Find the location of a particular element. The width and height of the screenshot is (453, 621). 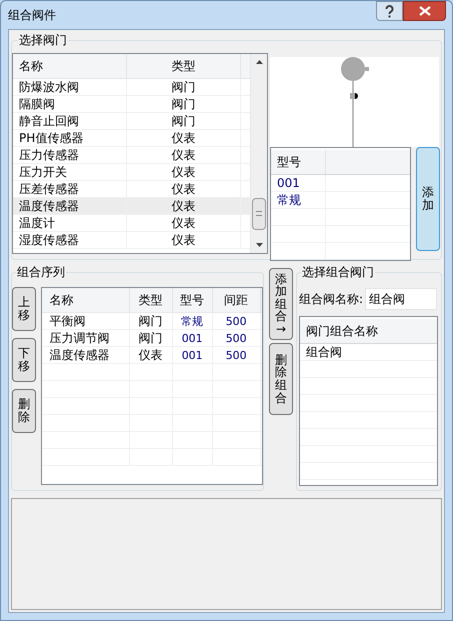

list-row: 静音止回阀 阀门 is located at coordinates (131, 121).